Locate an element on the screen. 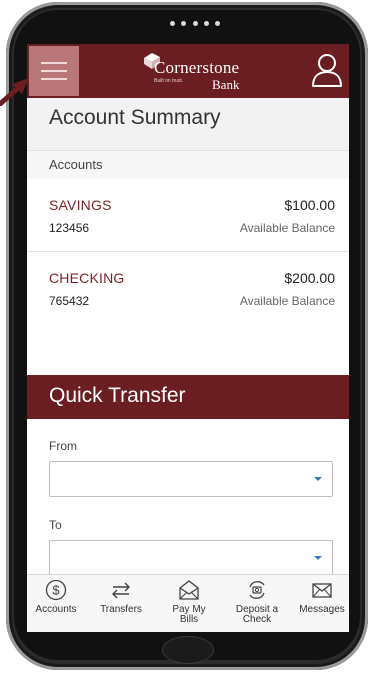  account-row-savings: SAVINGS 123456 $100.00 Available Balance is located at coordinates (188, 215).